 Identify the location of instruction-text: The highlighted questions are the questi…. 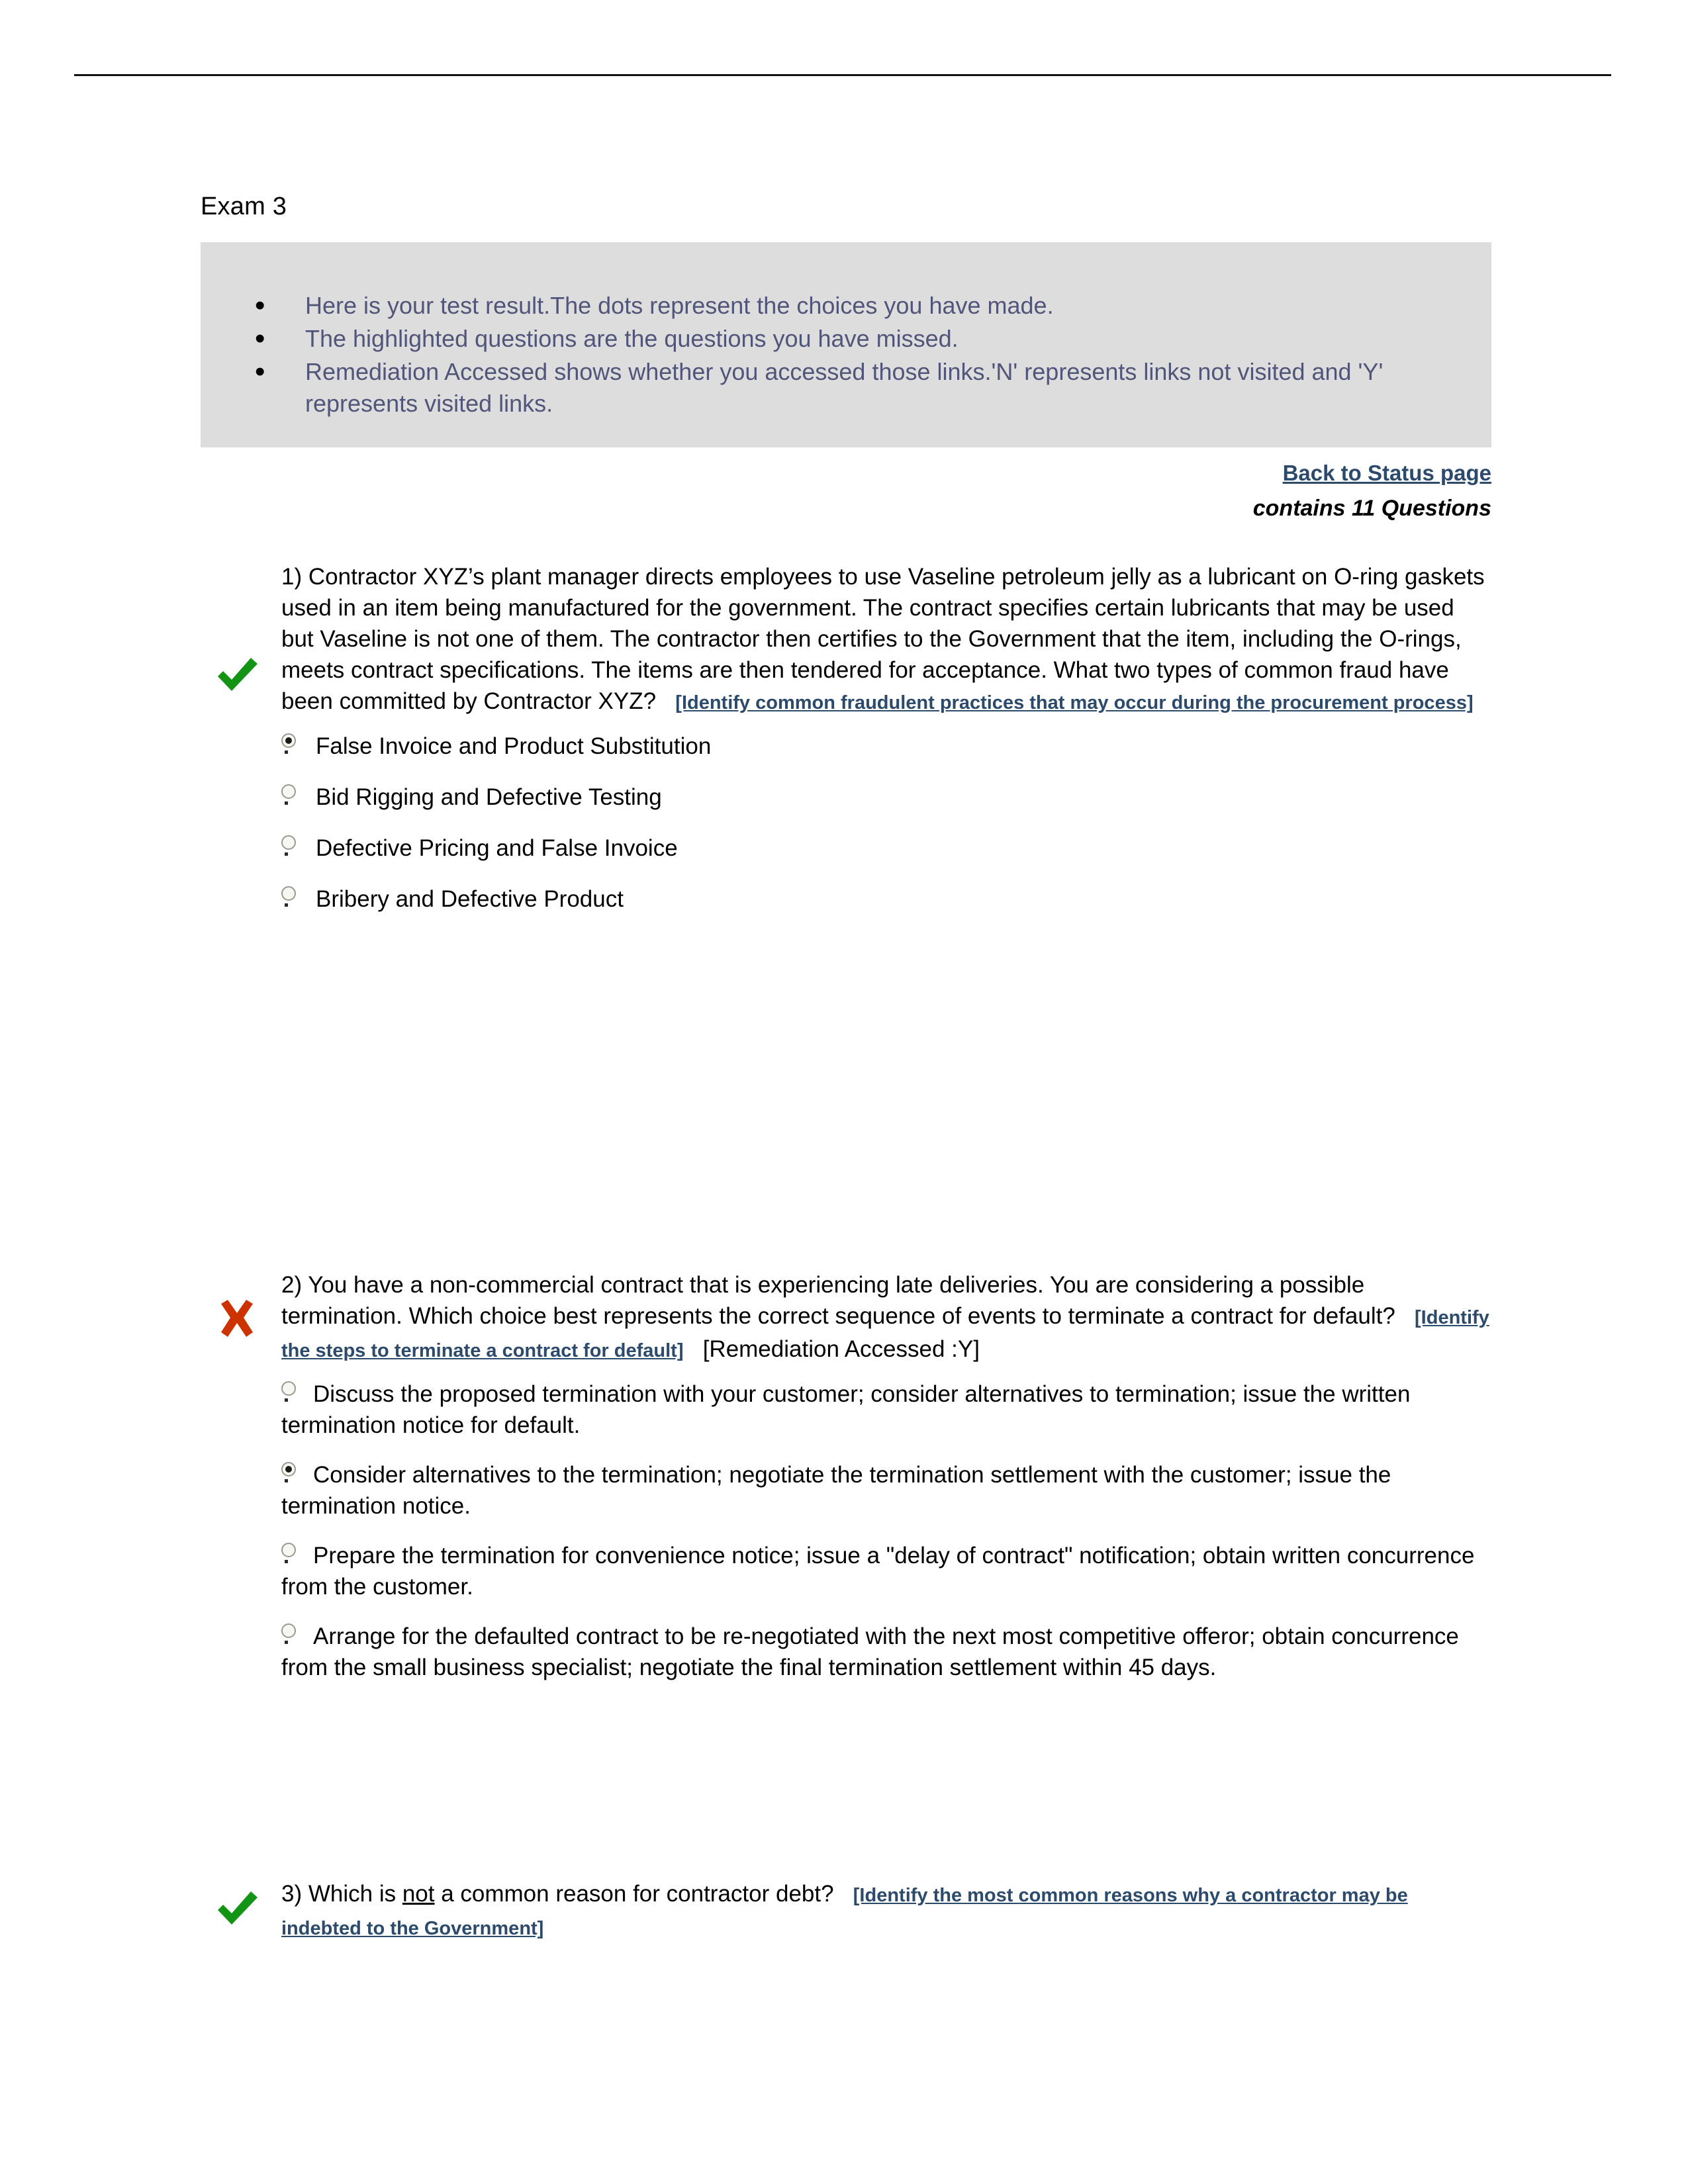
(632, 338).